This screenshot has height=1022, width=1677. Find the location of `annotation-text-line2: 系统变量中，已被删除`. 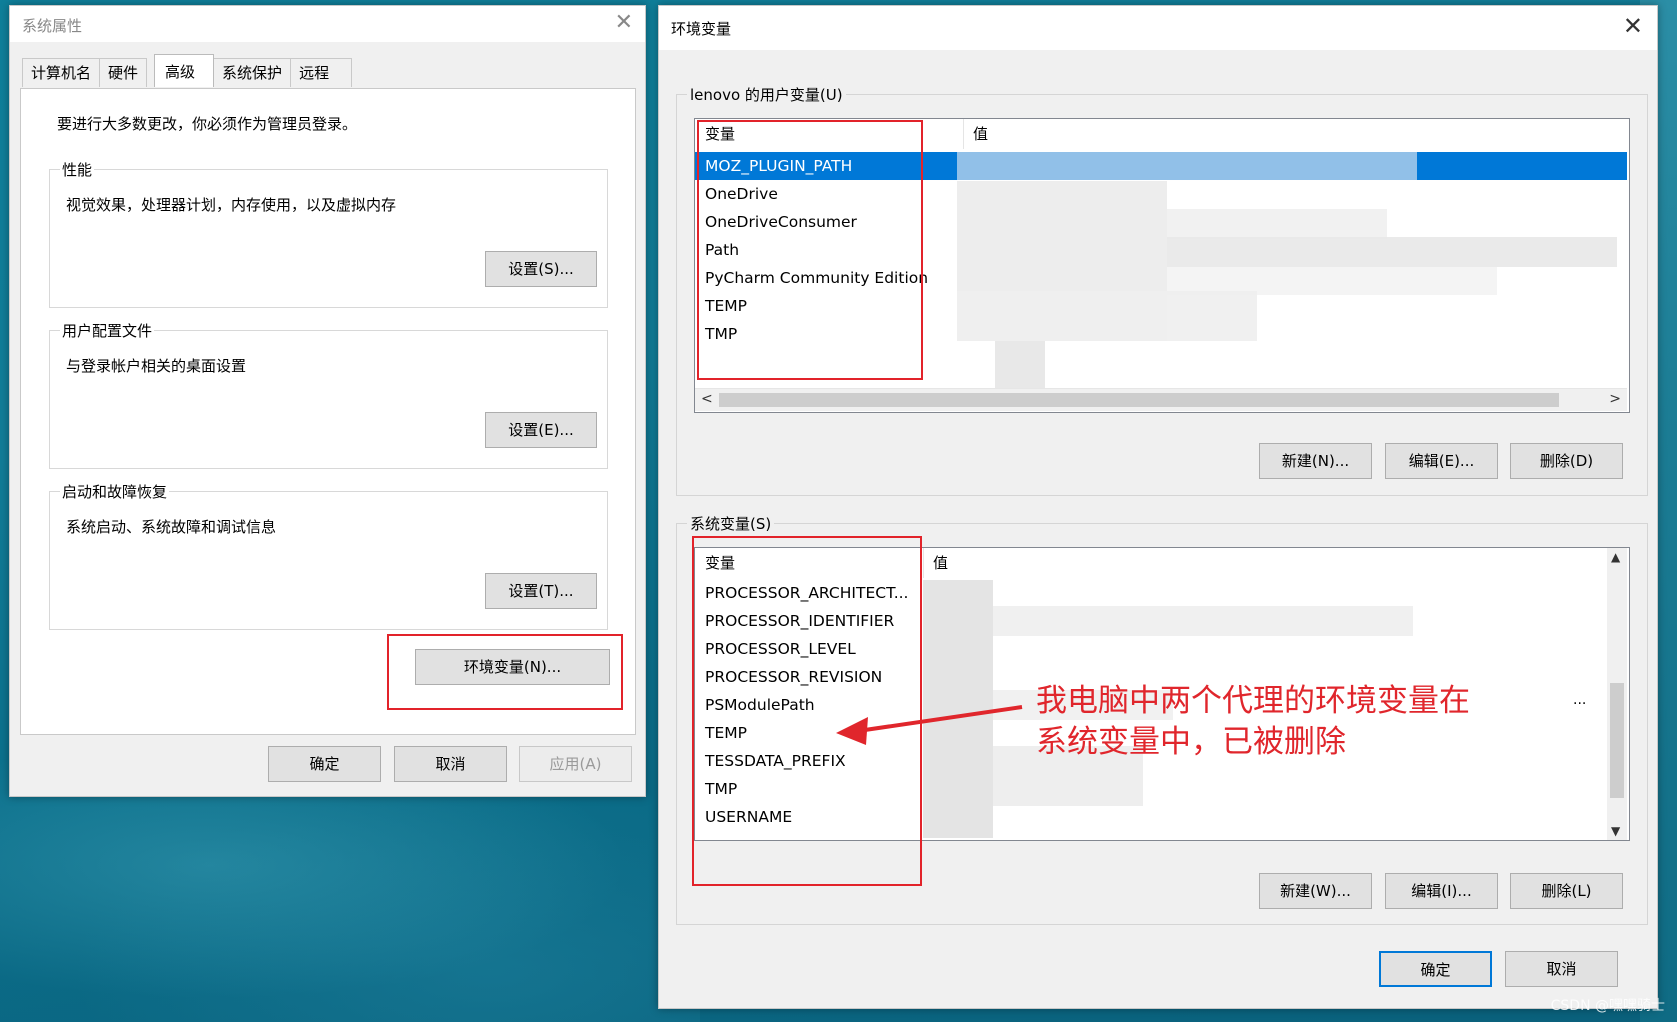

annotation-text-line2: 系统变量中，已被删除 is located at coordinates (1191, 742).